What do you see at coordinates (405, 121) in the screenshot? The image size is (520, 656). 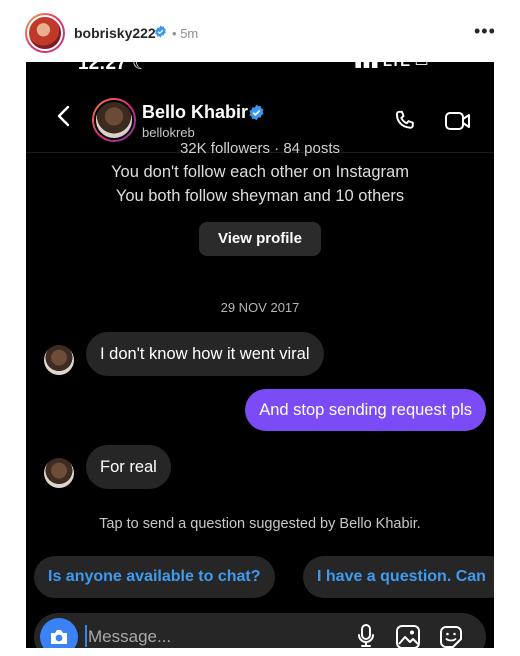 I see `phone-icon` at bounding box center [405, 121].